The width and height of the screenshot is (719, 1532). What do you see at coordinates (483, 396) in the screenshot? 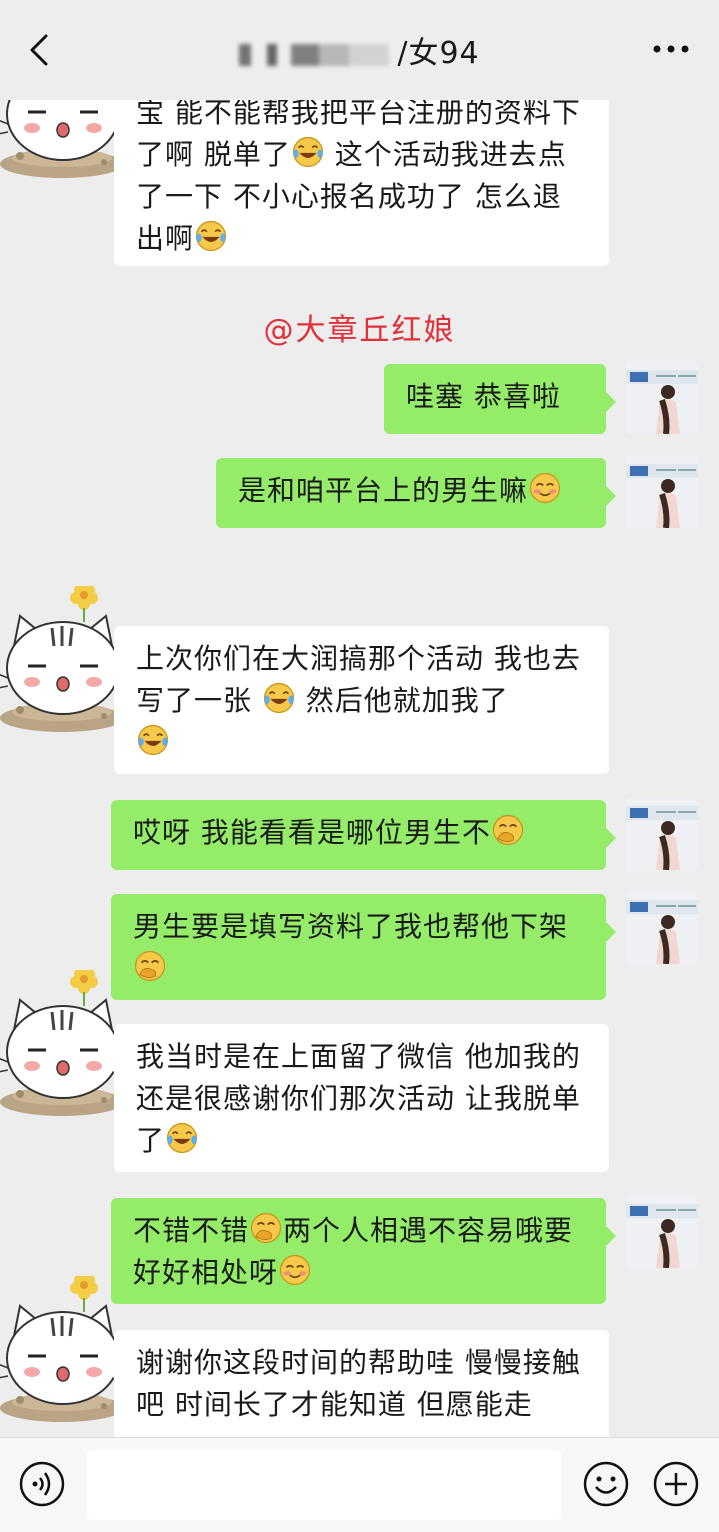
I see `message-text: 哇塞 恭喜啦` at bounding box center [483, 396].